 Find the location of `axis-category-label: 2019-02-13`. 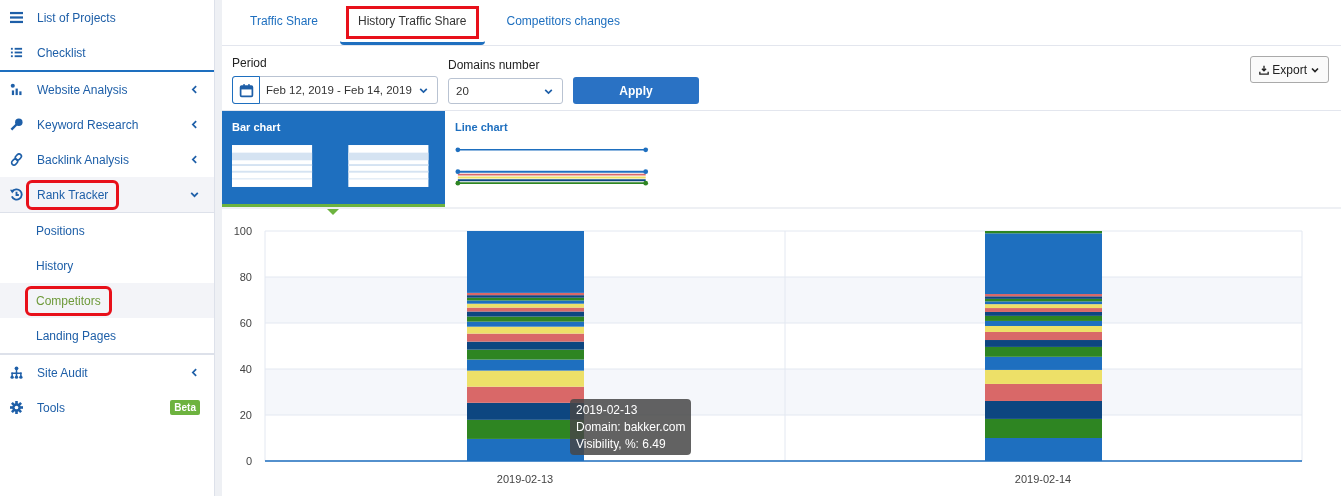

axis-category-label: 2019-02-13 is located at coordinates (525, 479).